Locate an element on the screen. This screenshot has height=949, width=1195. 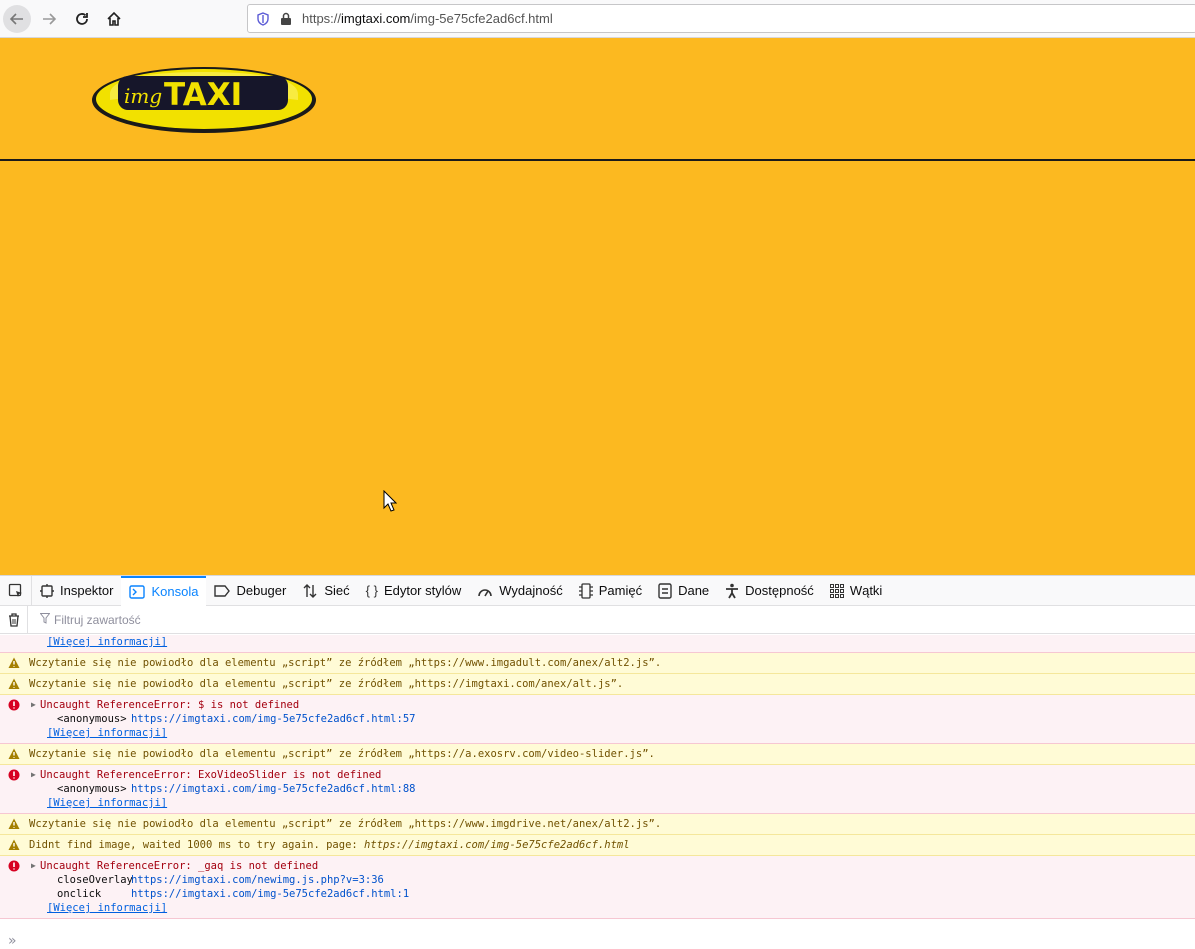
tab-accessibility: Dostępność is located at coordinates (769, 591).